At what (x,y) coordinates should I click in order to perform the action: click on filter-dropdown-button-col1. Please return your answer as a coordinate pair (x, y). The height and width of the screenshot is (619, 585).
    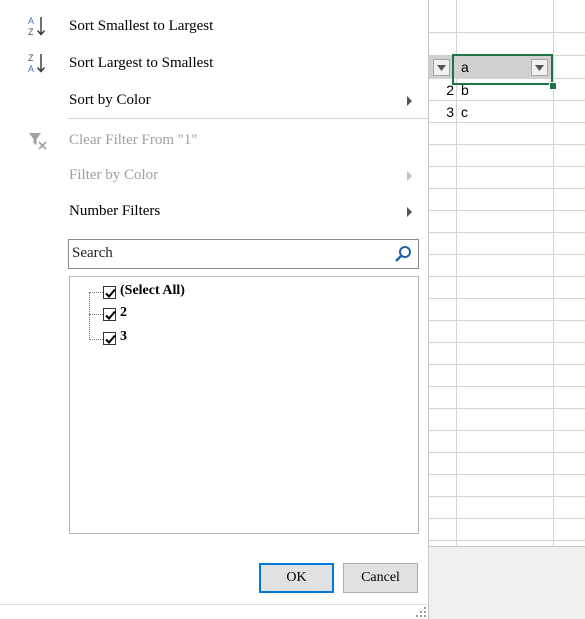
    Looking at the image, I should click on (441, 67).